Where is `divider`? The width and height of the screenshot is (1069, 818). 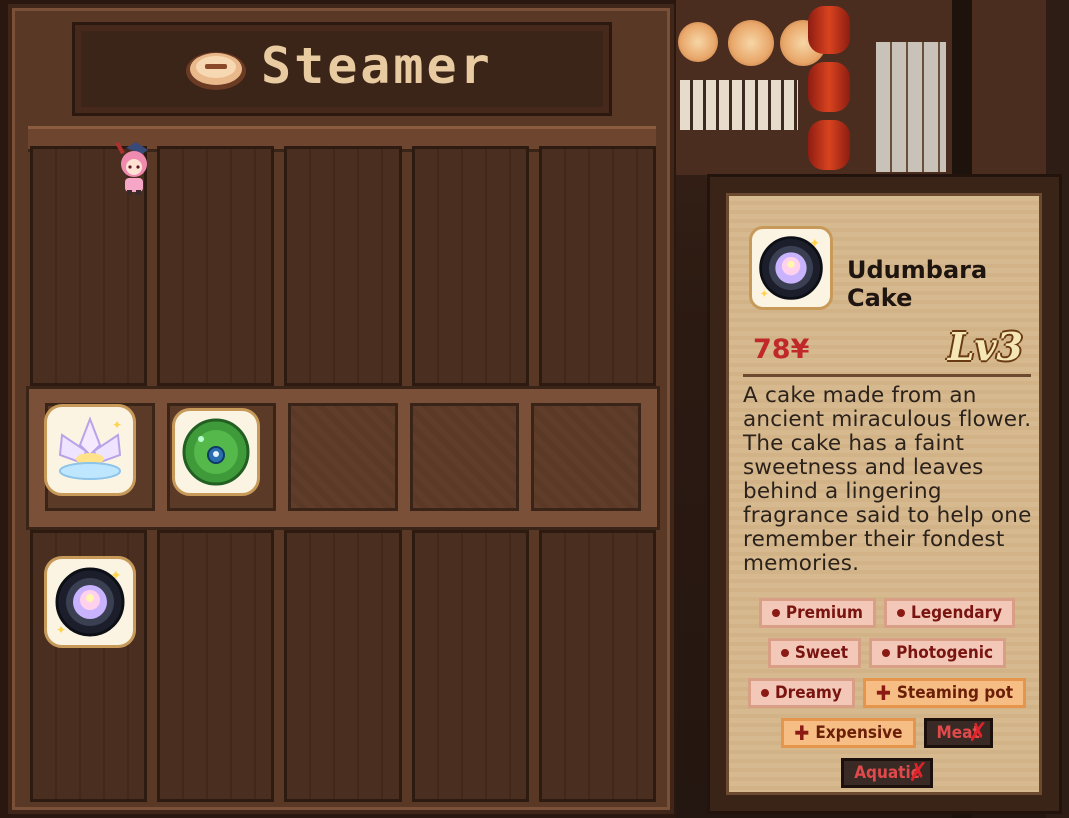 divider is located at coordinates (887, 375).